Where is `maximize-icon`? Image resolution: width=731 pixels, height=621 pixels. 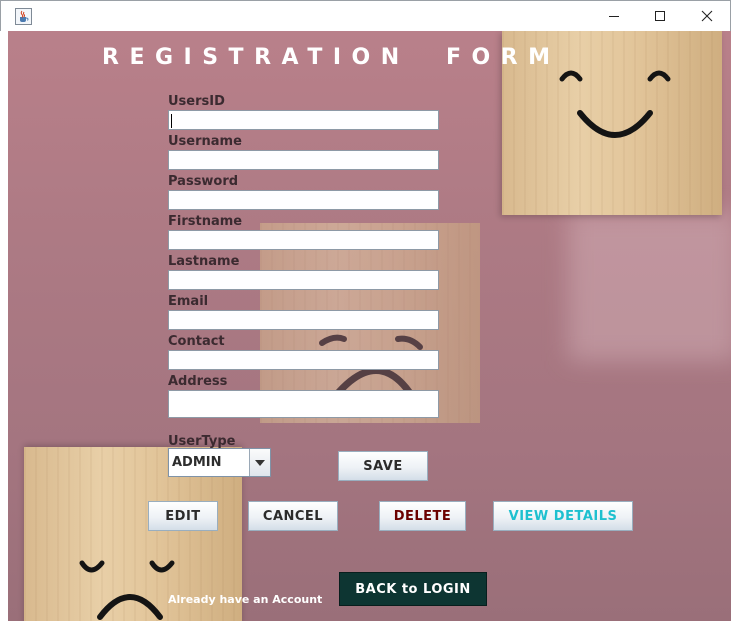
maximize-icon is located at coordinates (660, 16).